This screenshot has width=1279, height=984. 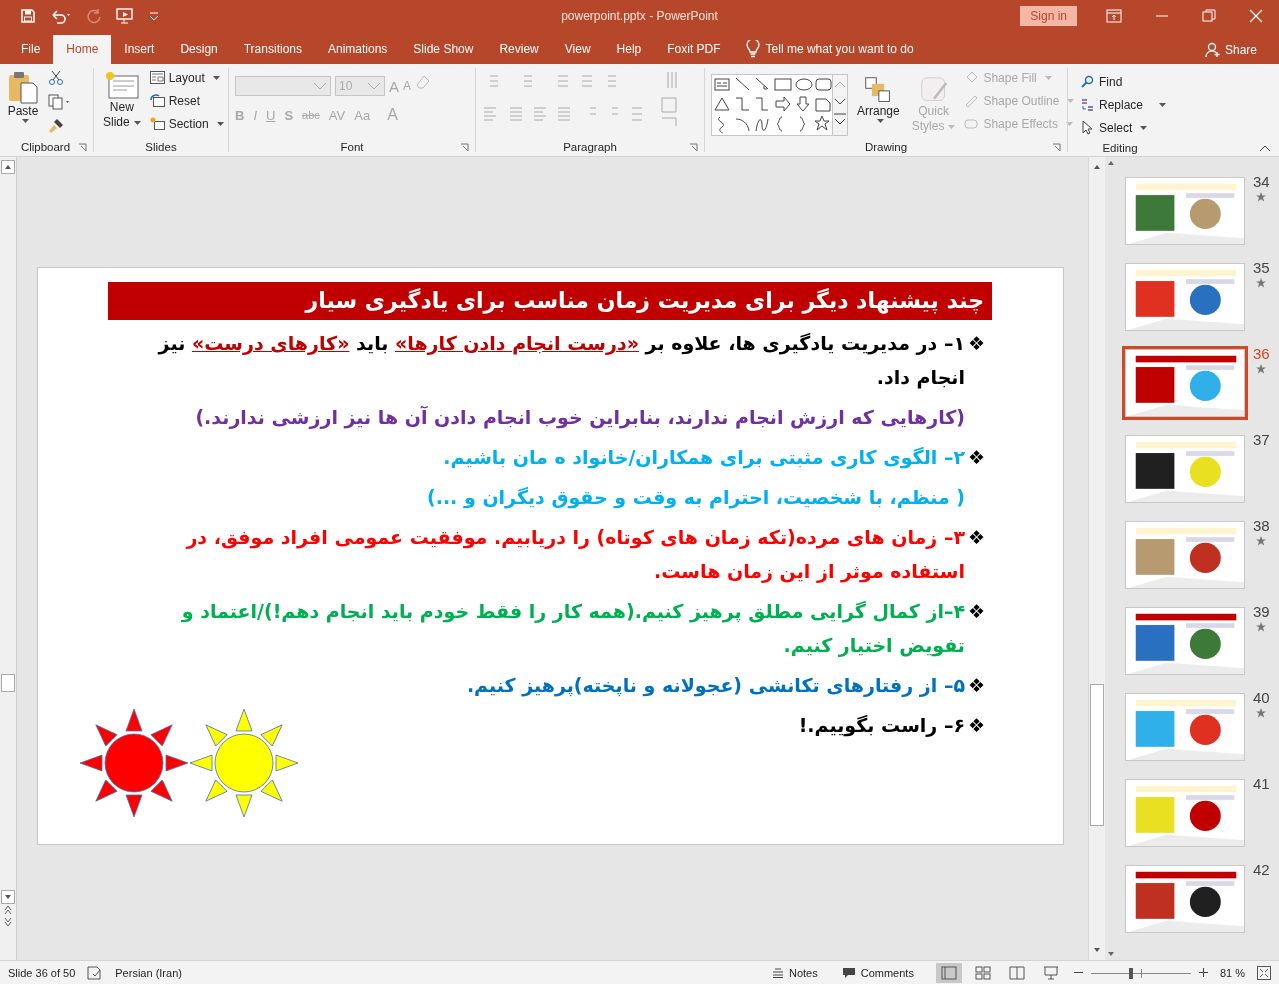 I want to click on ribbon-tab: View, so click(x=577, y=49).